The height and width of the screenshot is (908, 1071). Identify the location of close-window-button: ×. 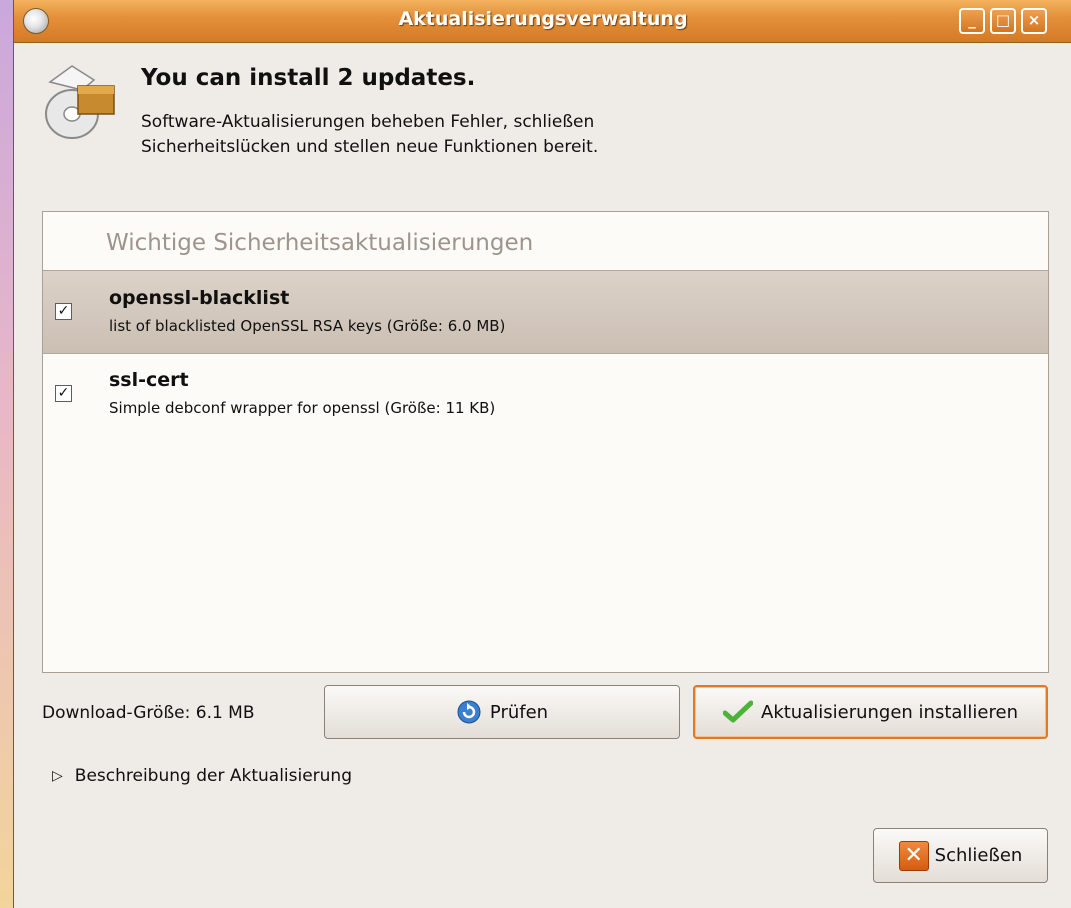
(1034, 21).